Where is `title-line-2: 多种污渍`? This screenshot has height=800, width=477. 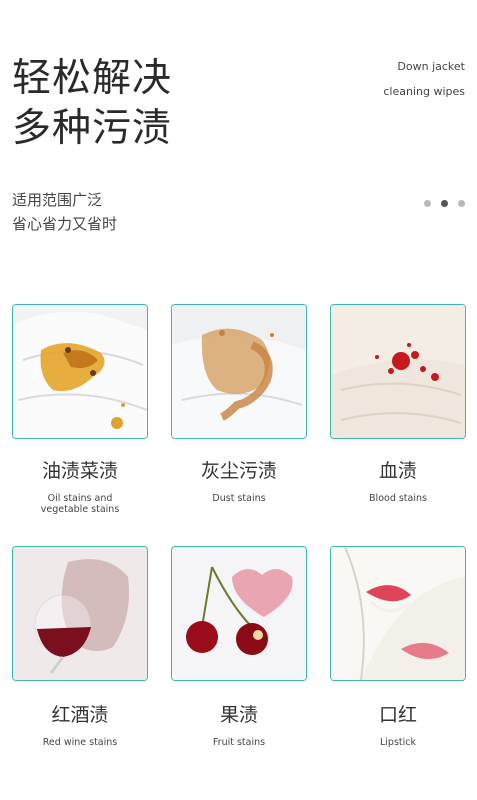 title-line-2: 多种污渍 is located at coordinates (92, 128).